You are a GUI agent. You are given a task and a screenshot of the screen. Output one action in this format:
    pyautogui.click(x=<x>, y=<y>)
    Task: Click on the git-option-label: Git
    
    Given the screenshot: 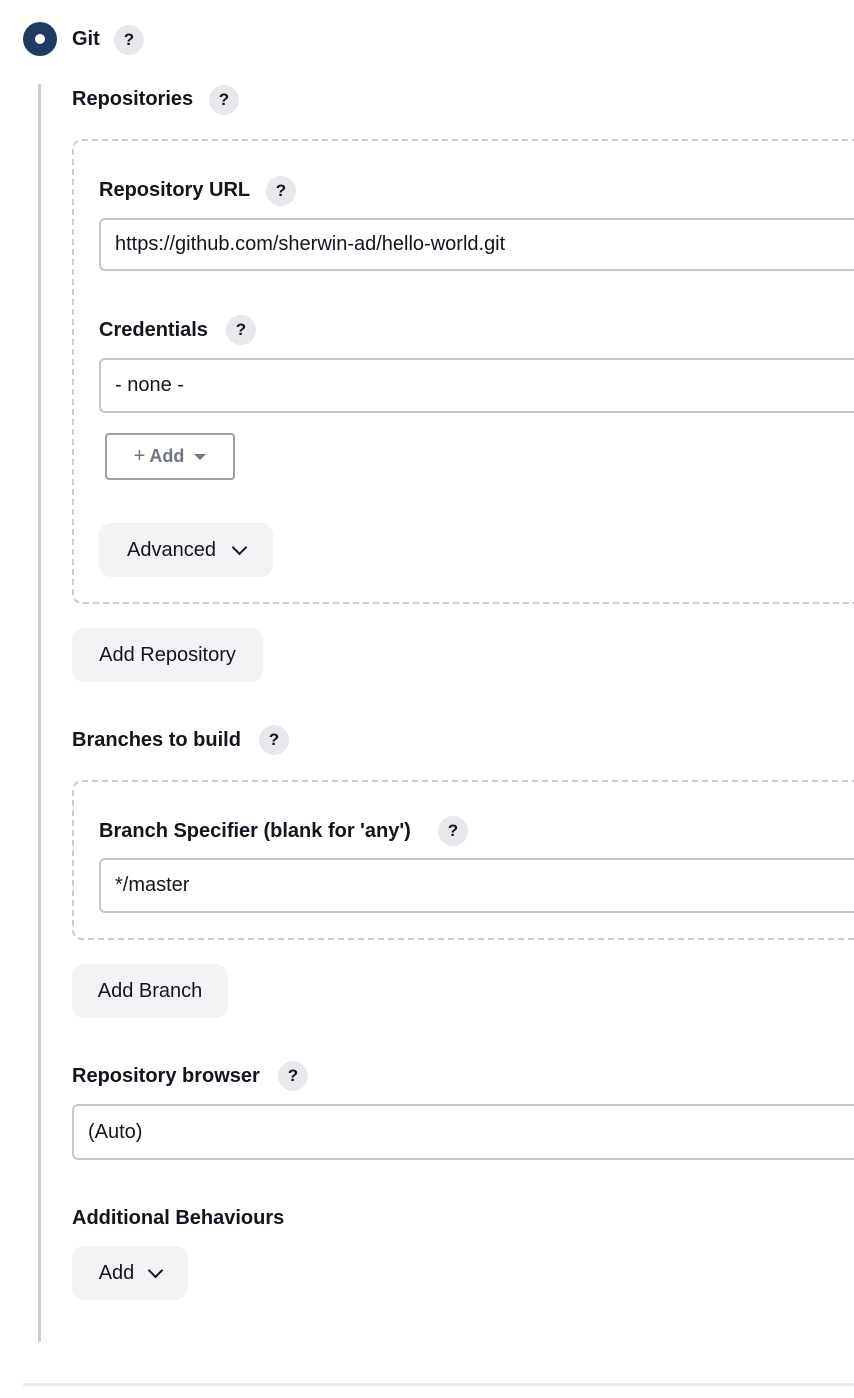 What is the action you would take?
    pyautogui.click(x=86, y=39)
    